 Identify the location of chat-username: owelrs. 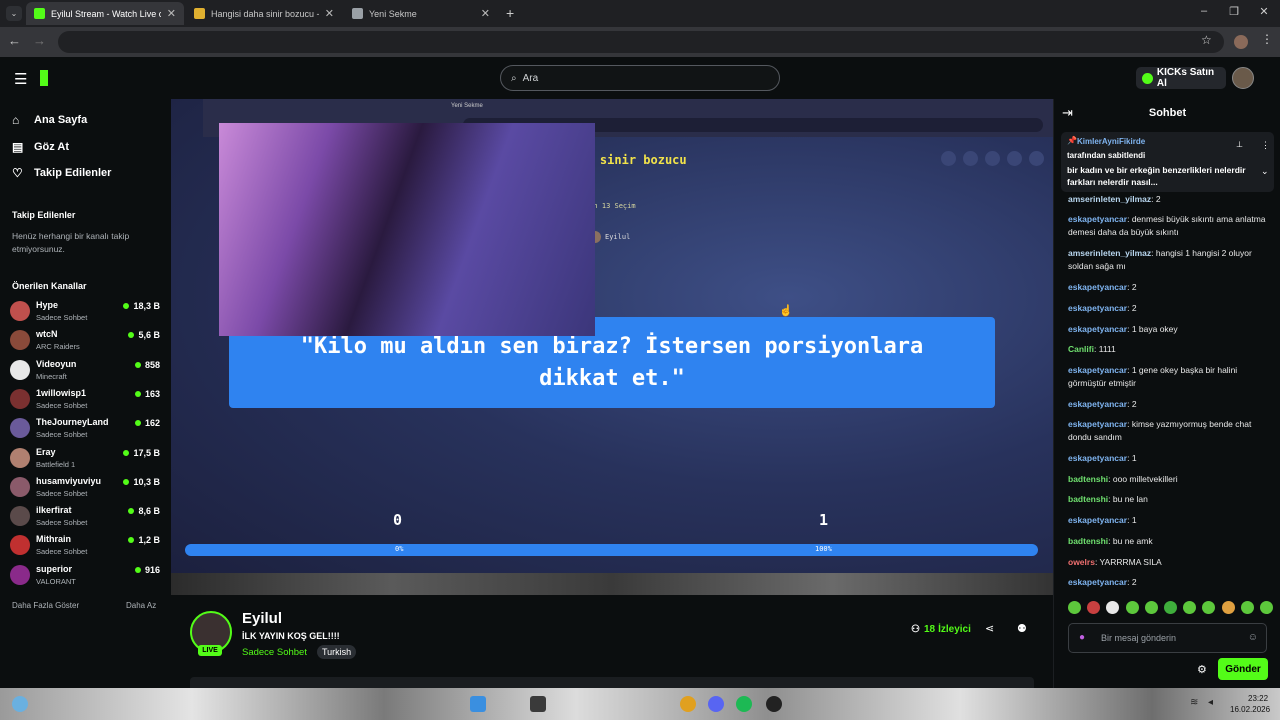
(1081, 562).